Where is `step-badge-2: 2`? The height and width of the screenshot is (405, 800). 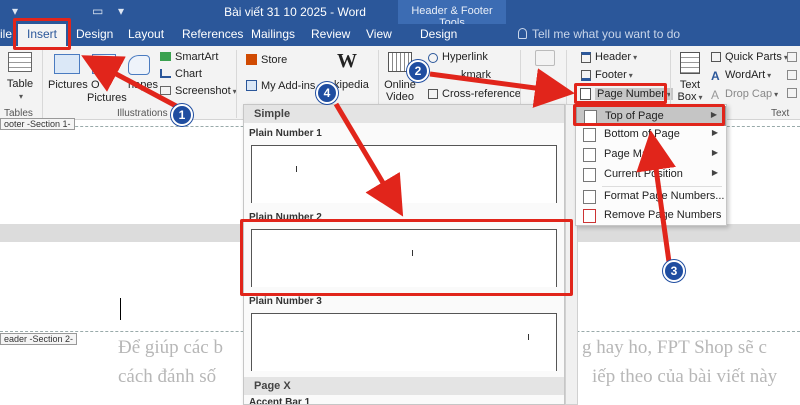 step-badge-2: 2 is located at coordinates (418, 71).